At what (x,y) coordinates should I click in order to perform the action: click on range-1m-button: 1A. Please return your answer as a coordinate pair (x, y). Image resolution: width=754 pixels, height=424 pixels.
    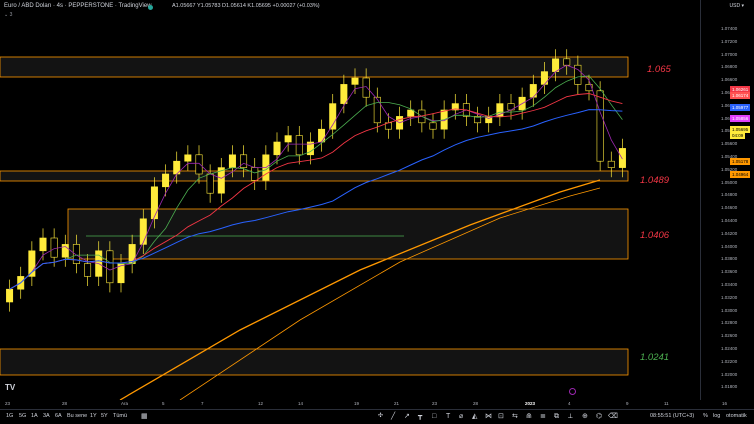
    Looking at the image, I should click on (34, 416).